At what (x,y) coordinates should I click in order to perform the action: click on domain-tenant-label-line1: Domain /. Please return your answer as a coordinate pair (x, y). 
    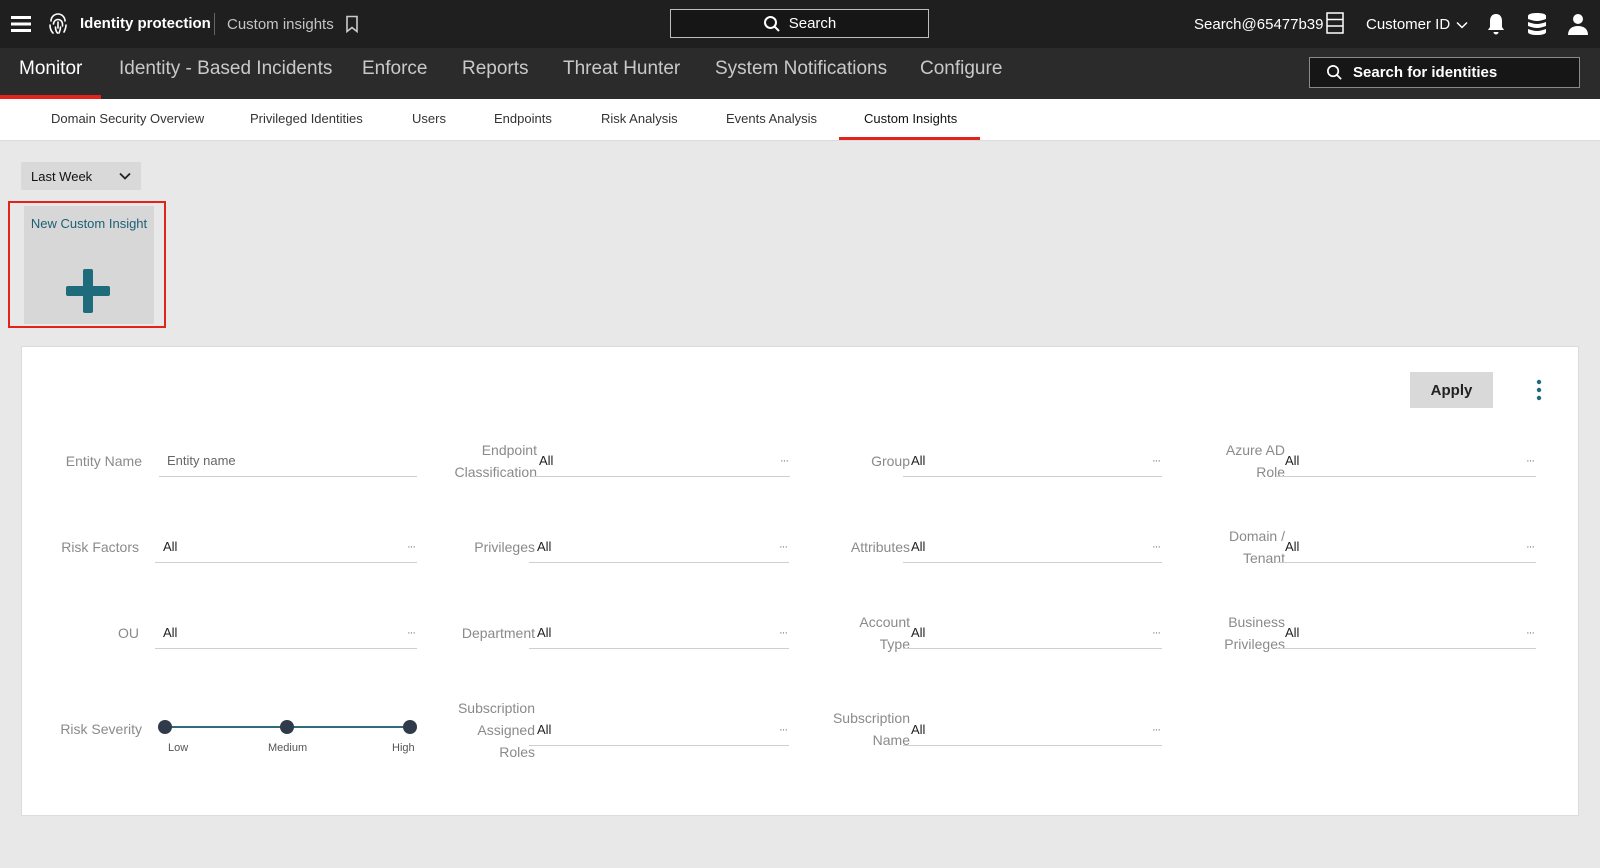
    Looking at the image, I should click on (1256, 536).